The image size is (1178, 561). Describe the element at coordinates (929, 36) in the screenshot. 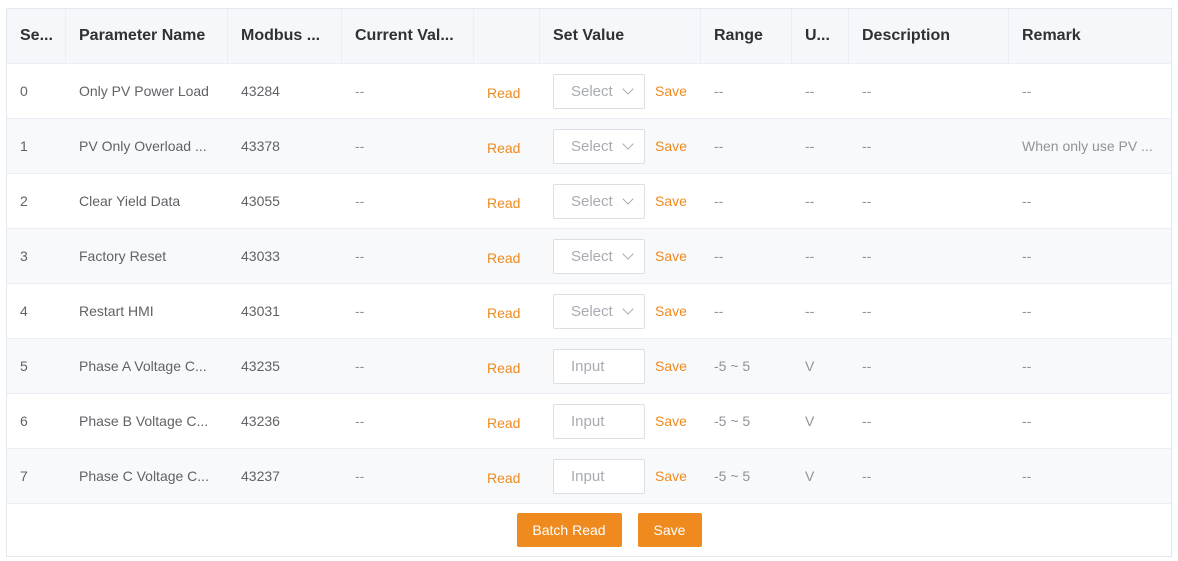

I see `col-header-description: Description` at that location.